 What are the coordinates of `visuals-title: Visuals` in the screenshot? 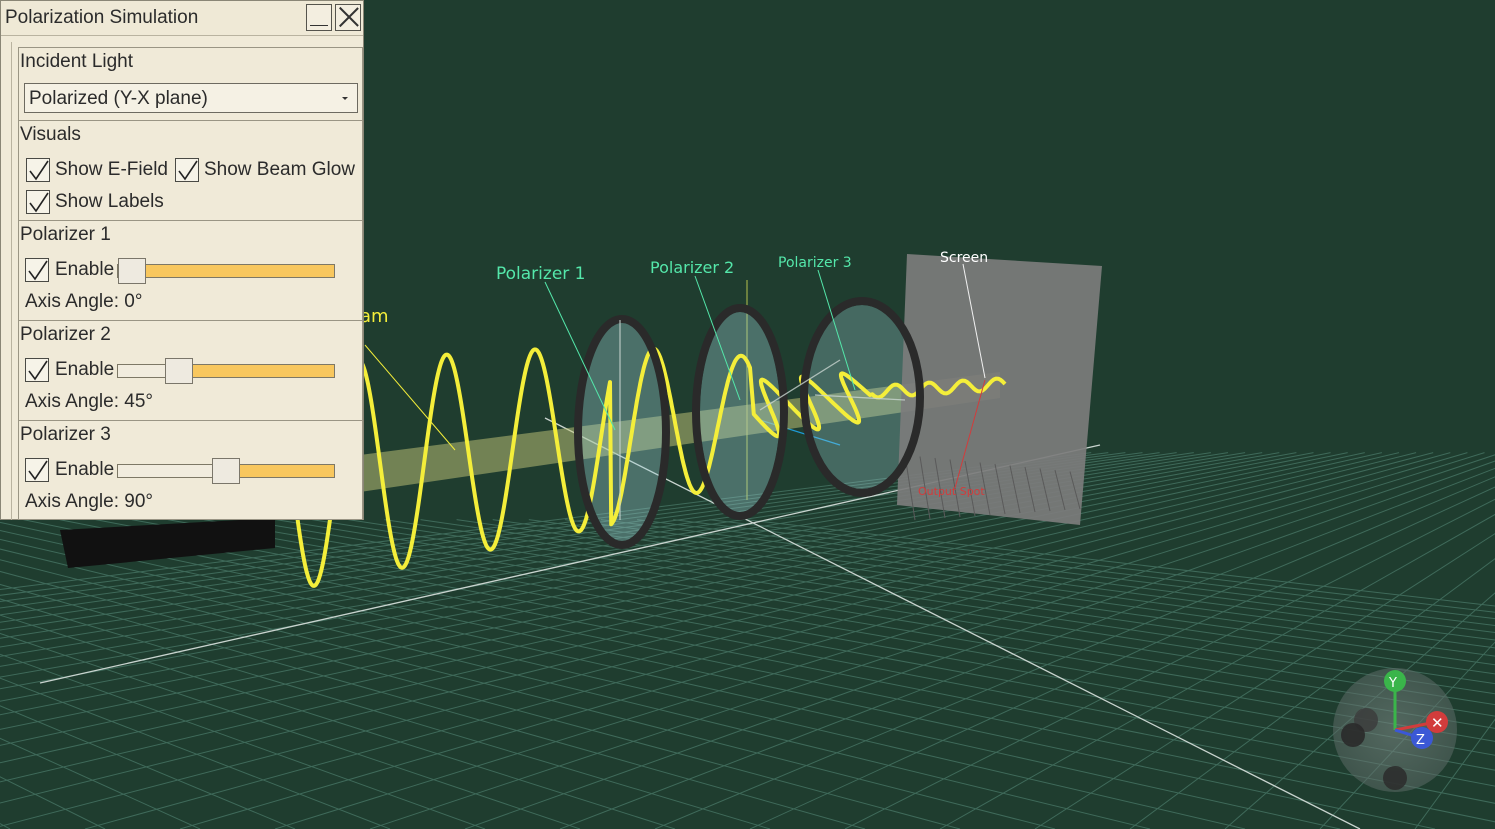 It's located at (50, 134).